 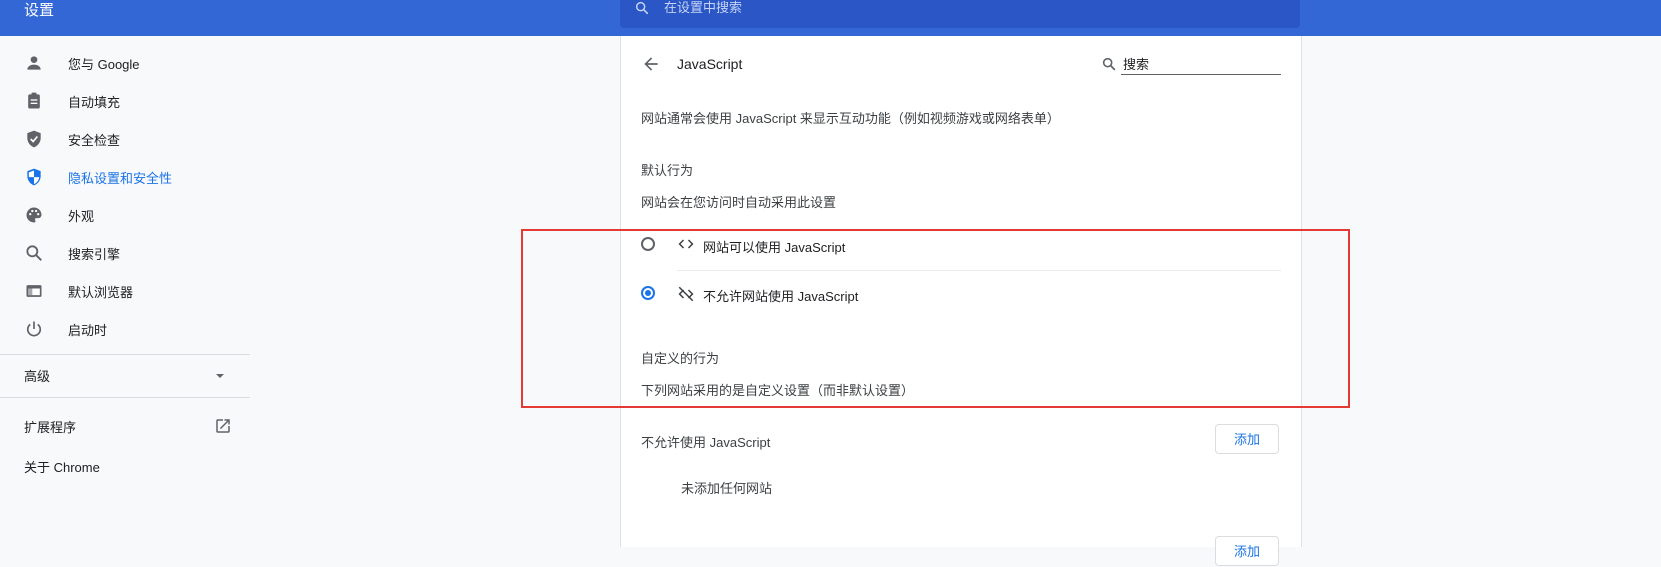 I want to click on option-divider, so click(x=979, y=270).